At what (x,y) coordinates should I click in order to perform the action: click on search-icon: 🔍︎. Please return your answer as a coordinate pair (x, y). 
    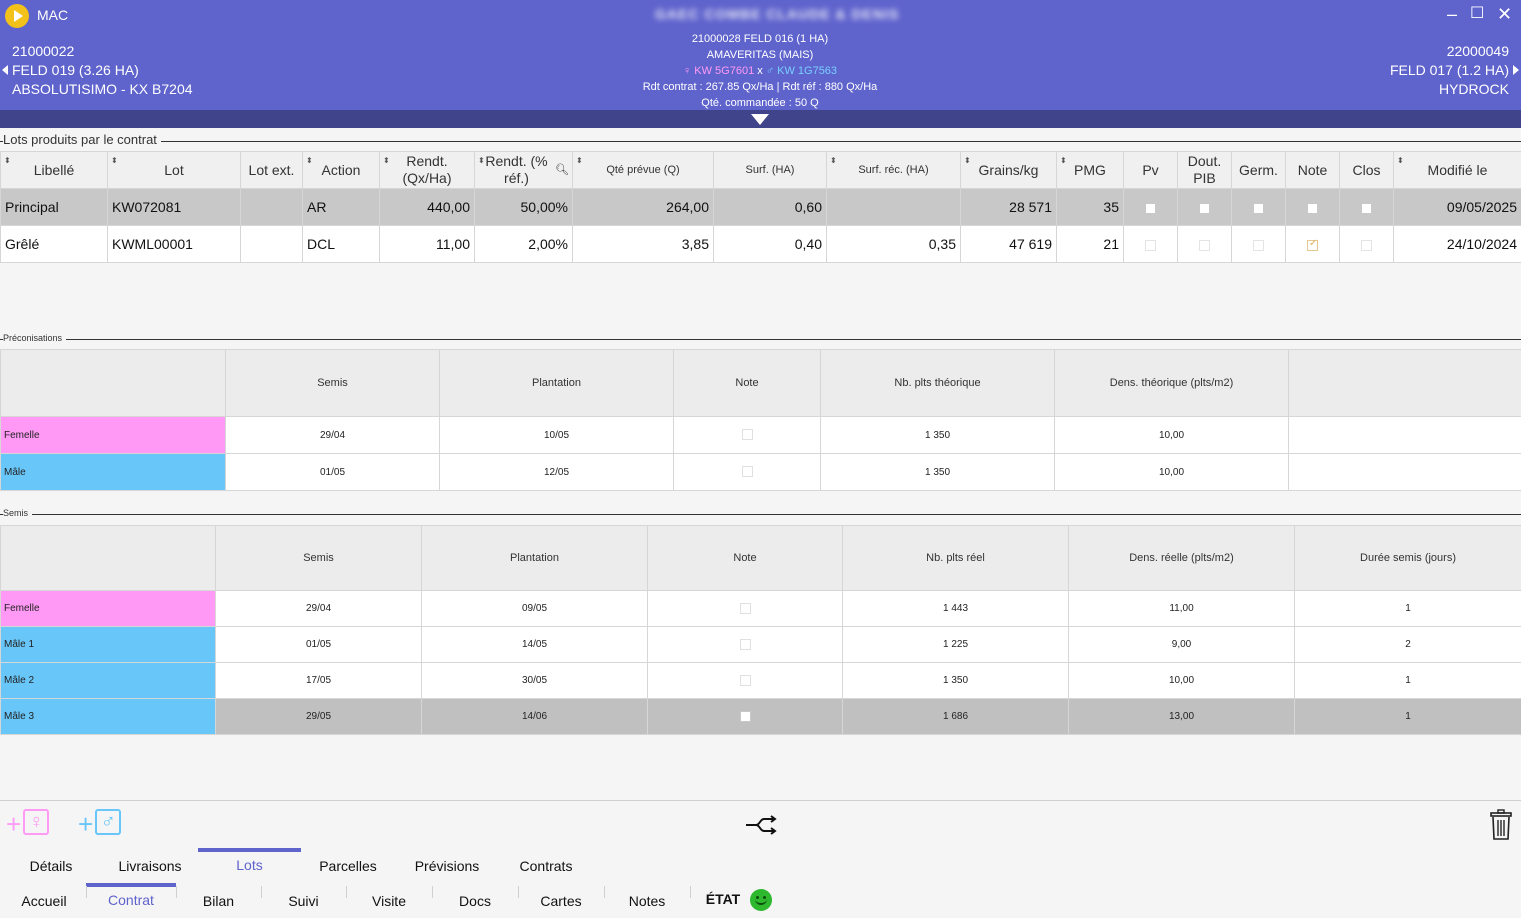
    Looking at the image, I should click on (562, 170).